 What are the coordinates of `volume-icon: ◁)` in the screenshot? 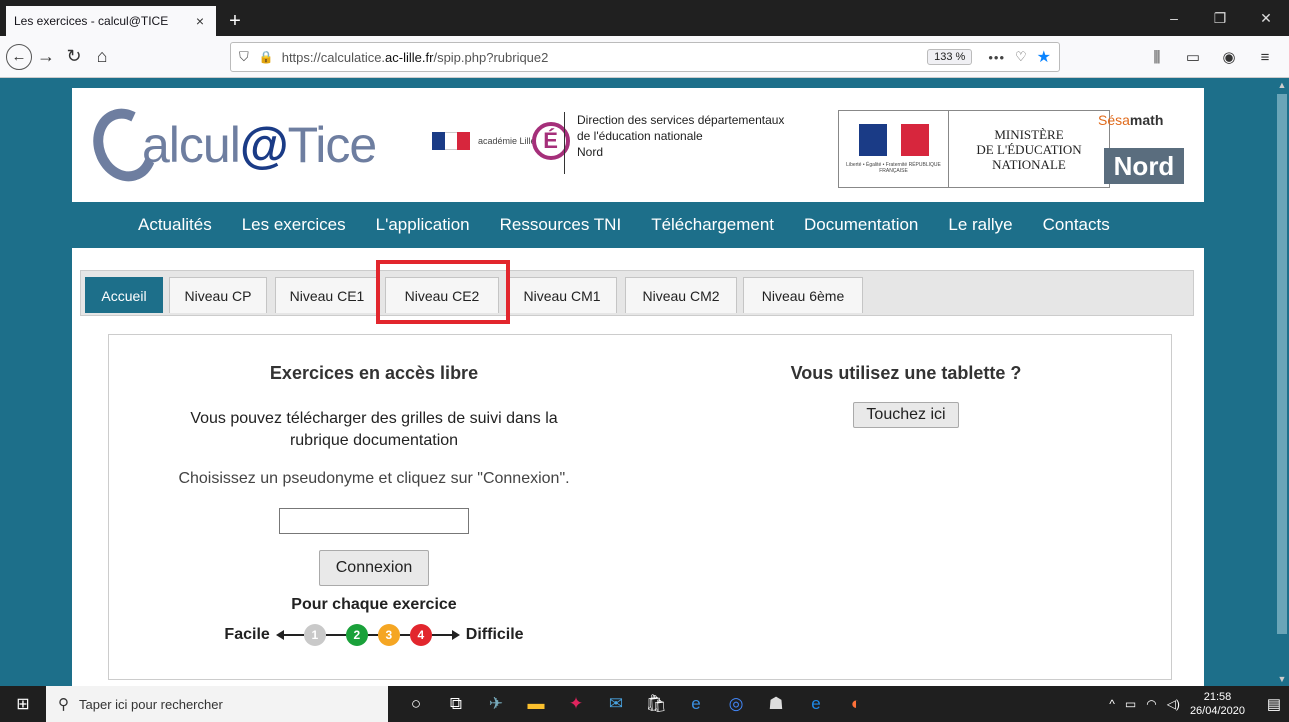 It's located at (1173, 704).